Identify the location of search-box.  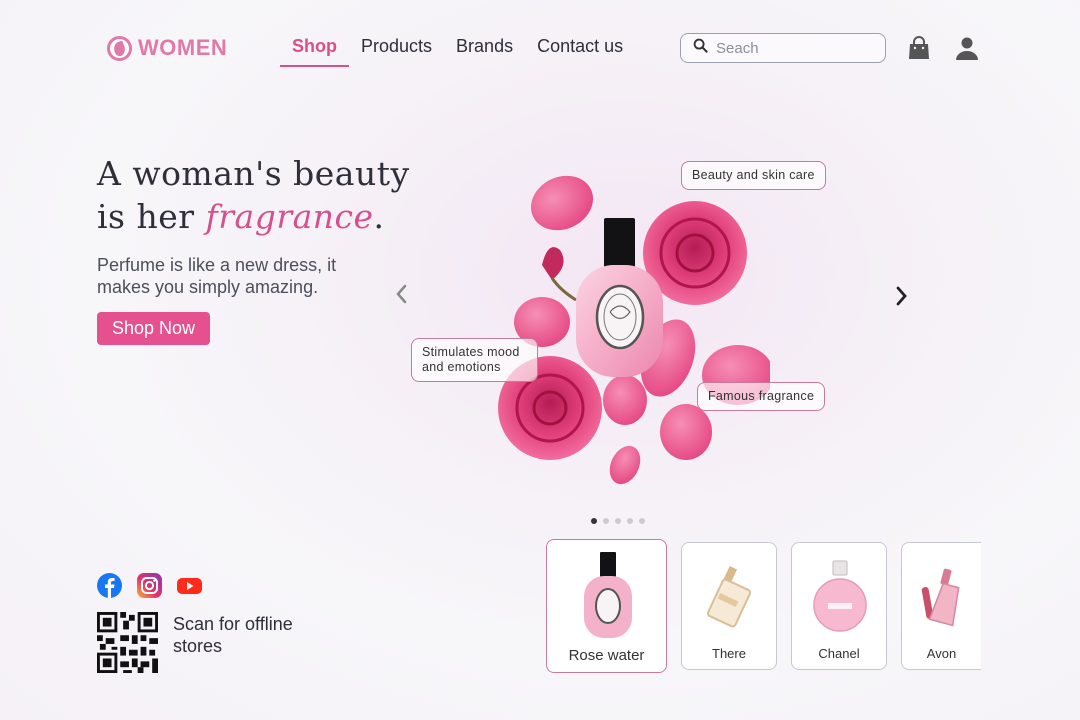
(783, 48).